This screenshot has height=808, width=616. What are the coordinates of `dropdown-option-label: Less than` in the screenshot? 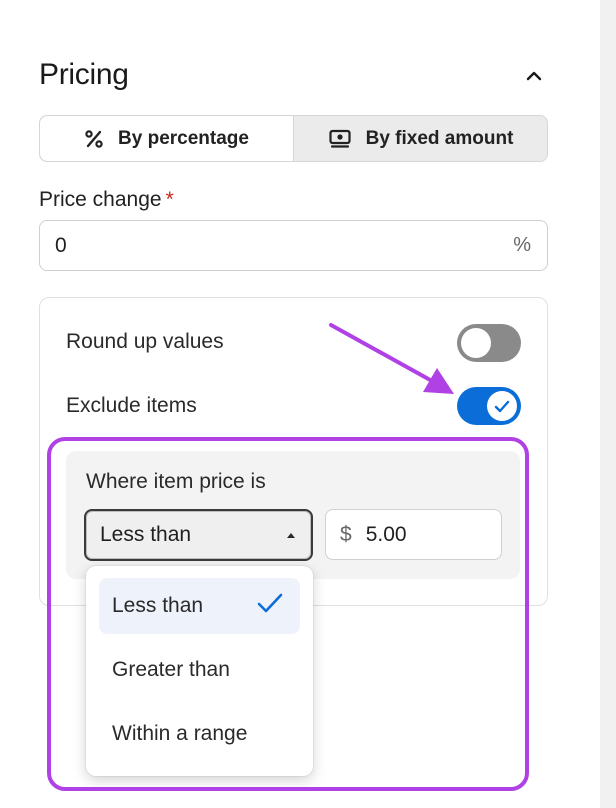 It's located at (158, 605).